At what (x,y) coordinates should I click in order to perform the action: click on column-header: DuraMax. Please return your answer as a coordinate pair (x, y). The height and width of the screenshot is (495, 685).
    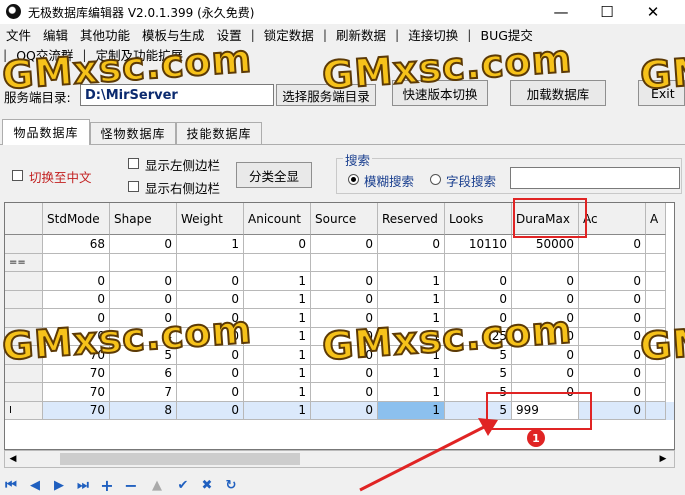
    Looking at the image, I should click on (545, 219).